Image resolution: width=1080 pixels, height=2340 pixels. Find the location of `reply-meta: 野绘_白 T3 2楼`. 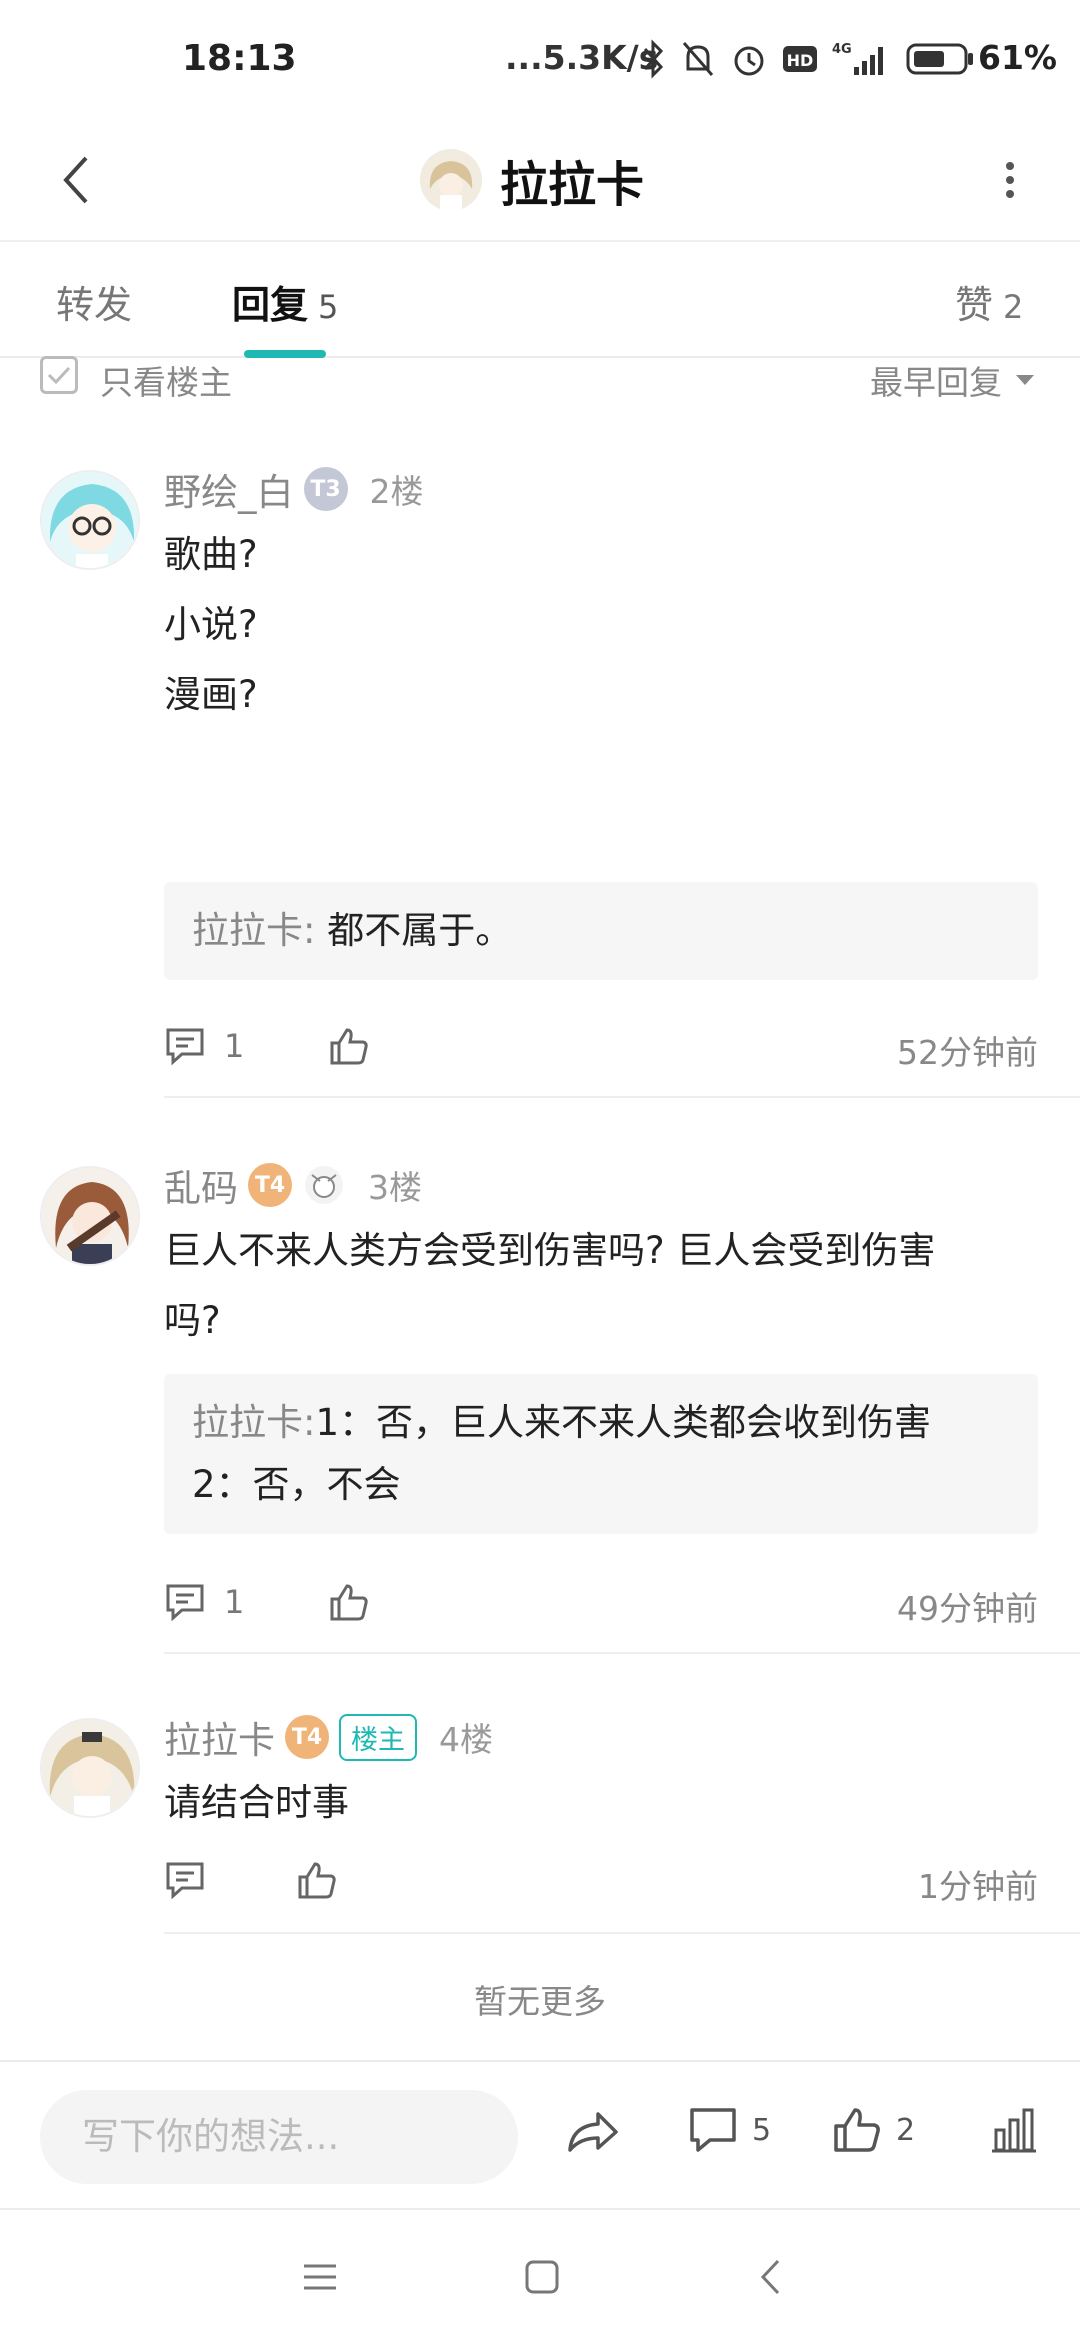

reply-meta: 野绘_白 T3 2楼 is located at coordinates (294, 489).